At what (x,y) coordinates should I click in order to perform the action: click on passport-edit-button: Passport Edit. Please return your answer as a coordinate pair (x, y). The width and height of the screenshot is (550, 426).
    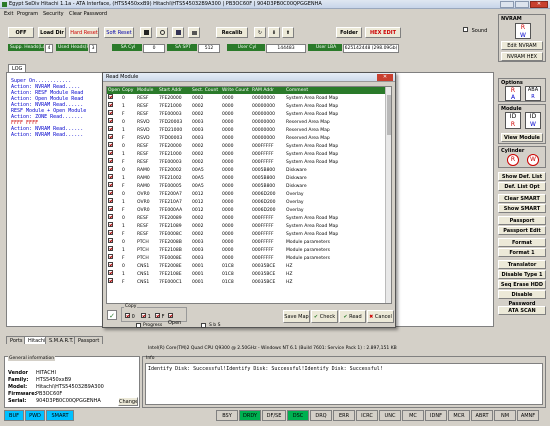
    Looking at the image, I should click on (522, 230).